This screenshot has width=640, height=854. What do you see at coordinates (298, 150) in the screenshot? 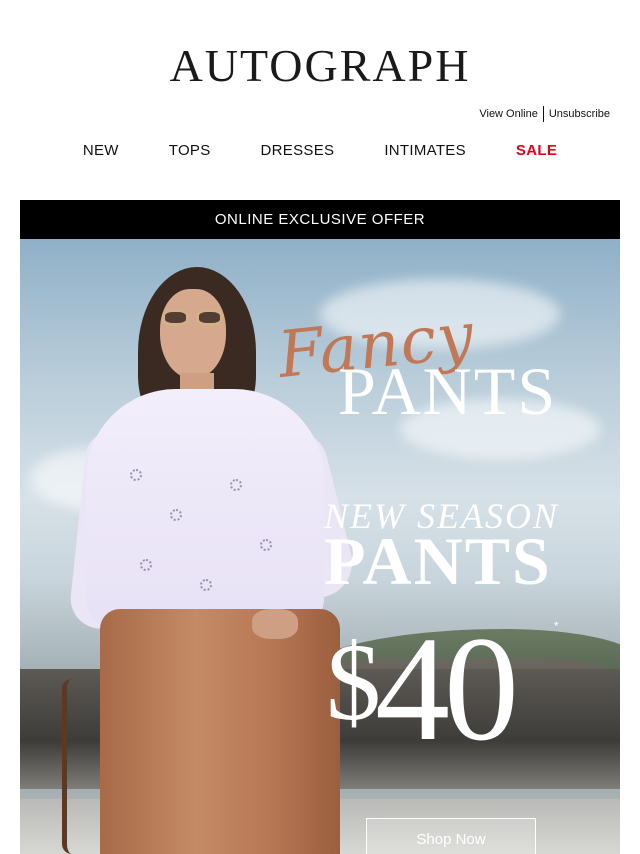
I see `nav-item-dresses: DRESSES` at bounding box center [298, 150].